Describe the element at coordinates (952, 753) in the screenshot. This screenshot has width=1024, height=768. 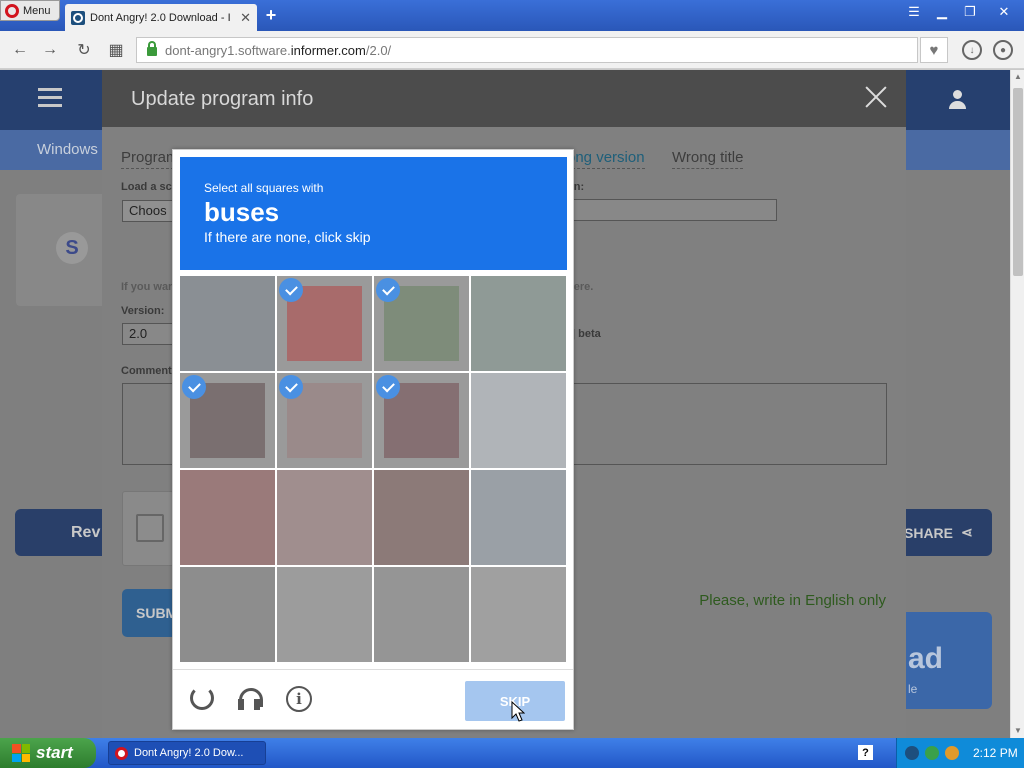
I see `tray-search-icon` at that location.